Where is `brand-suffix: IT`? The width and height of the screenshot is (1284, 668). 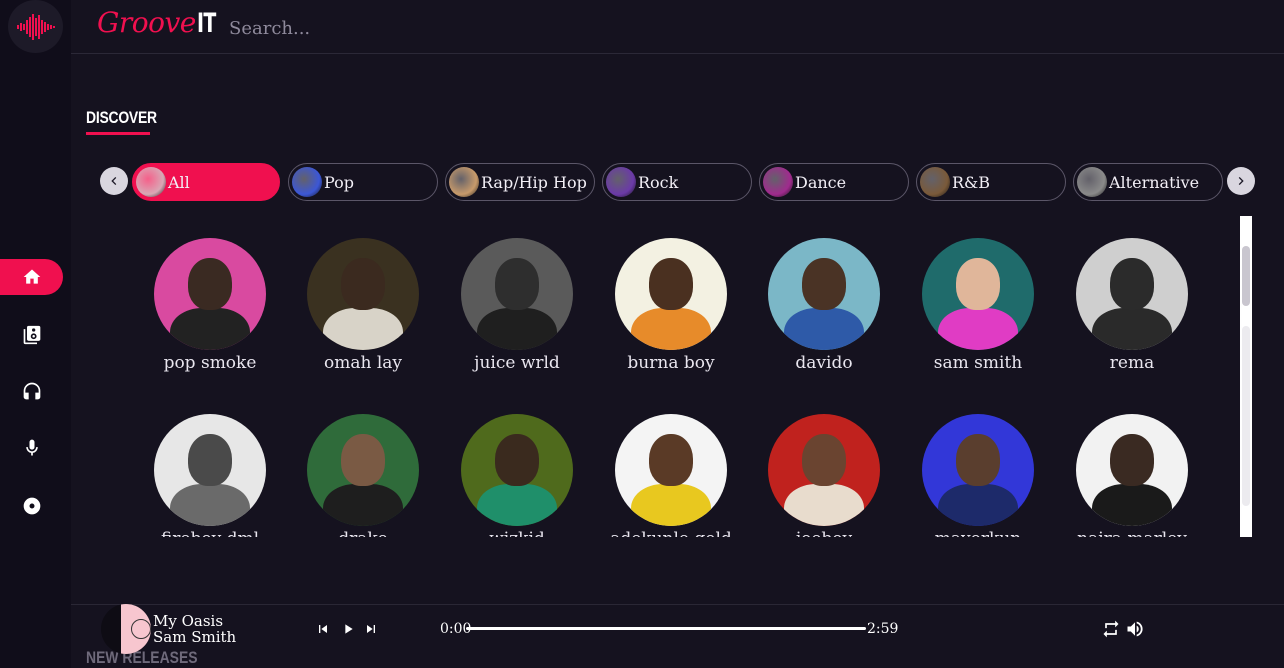
brand-suffix: IT is located at coordinates (206, 23).